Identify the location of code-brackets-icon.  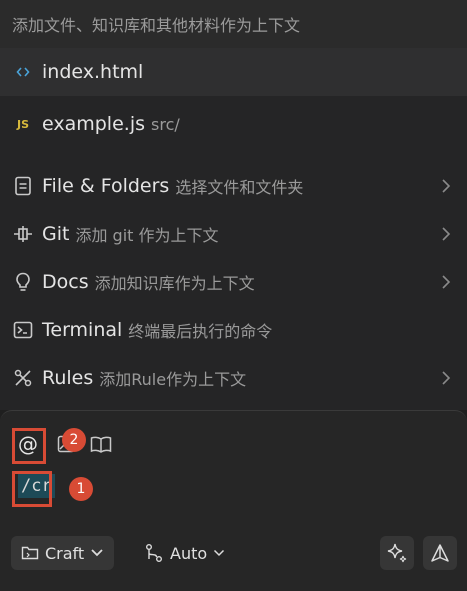
(23, 72).